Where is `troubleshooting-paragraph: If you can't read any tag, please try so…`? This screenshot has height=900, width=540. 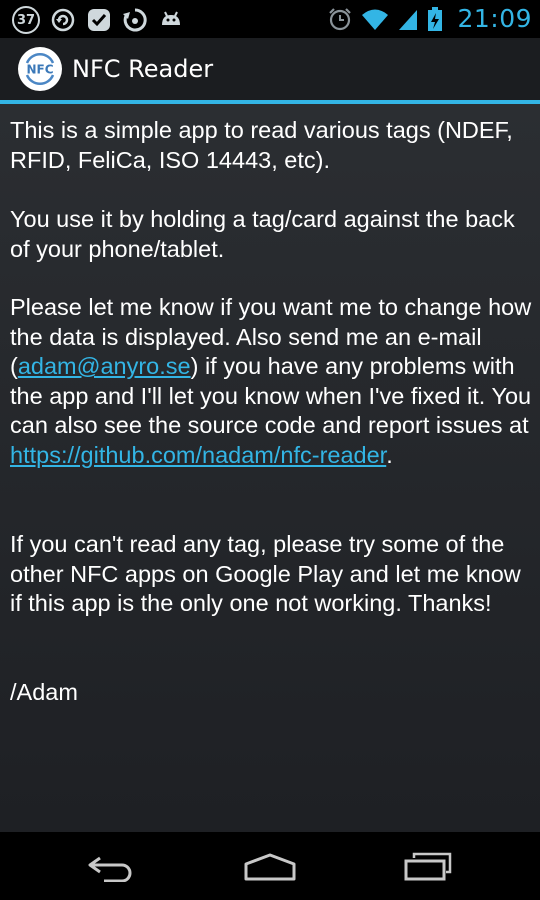 troubleshooting-paragraph: If you can't read any tag, please try so… is located at coordinates (265, 574).